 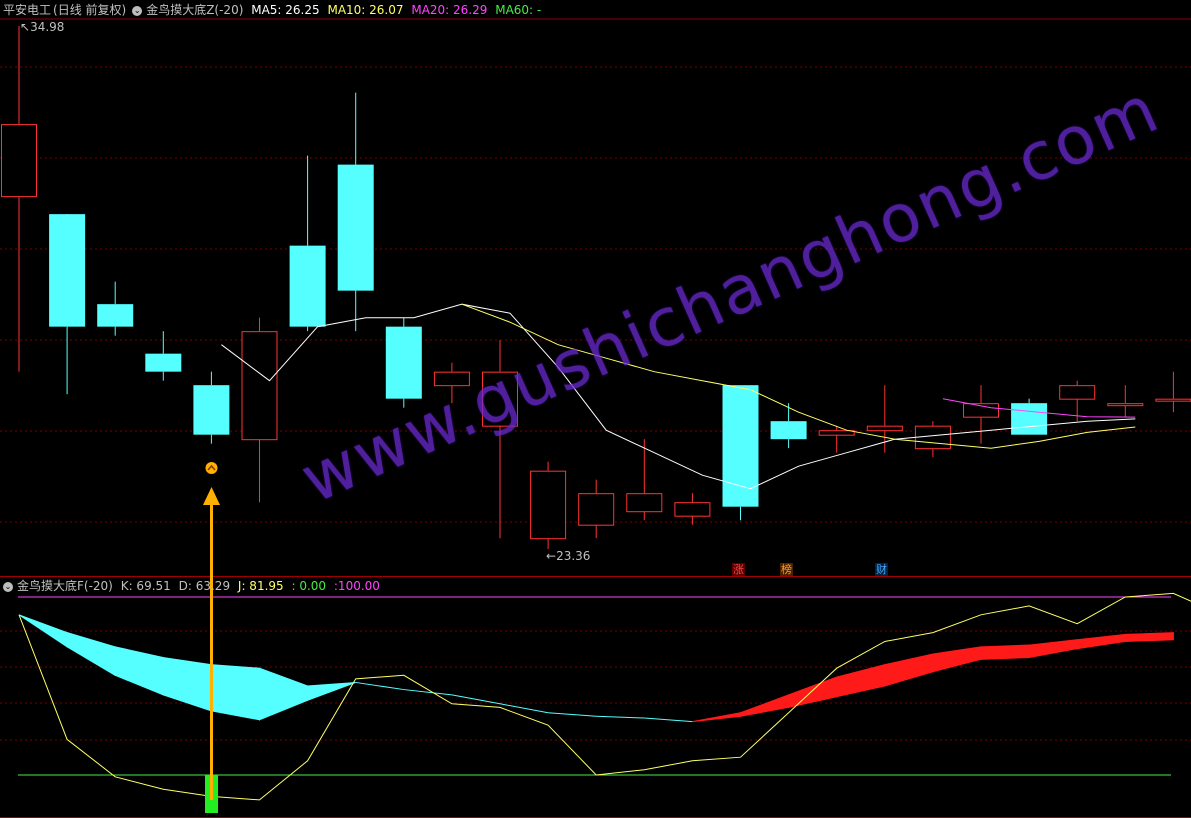 I want to click on ma20-label: MA20: 26.29, so click(x=449, y=10).